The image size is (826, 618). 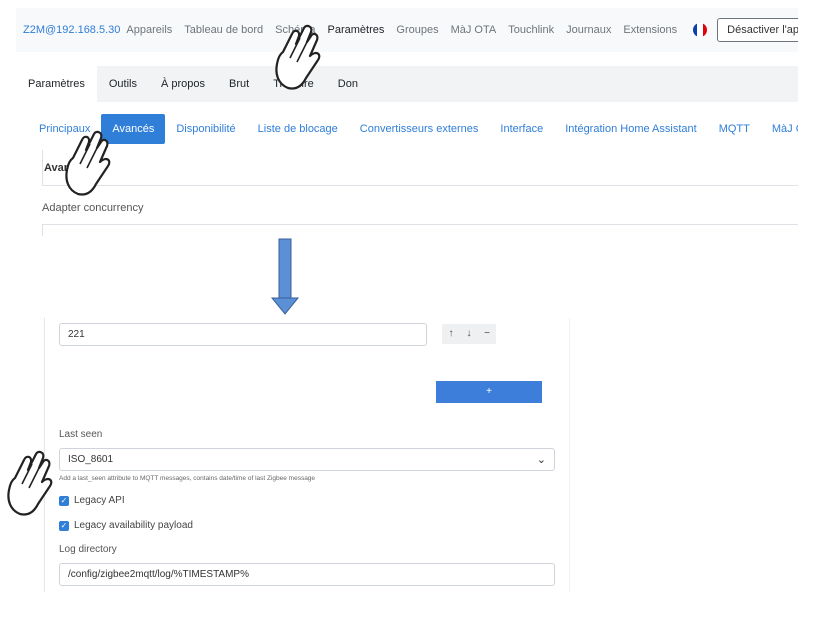 I want to click on last-seen-label: Last seen, so click(x=81, y=434).